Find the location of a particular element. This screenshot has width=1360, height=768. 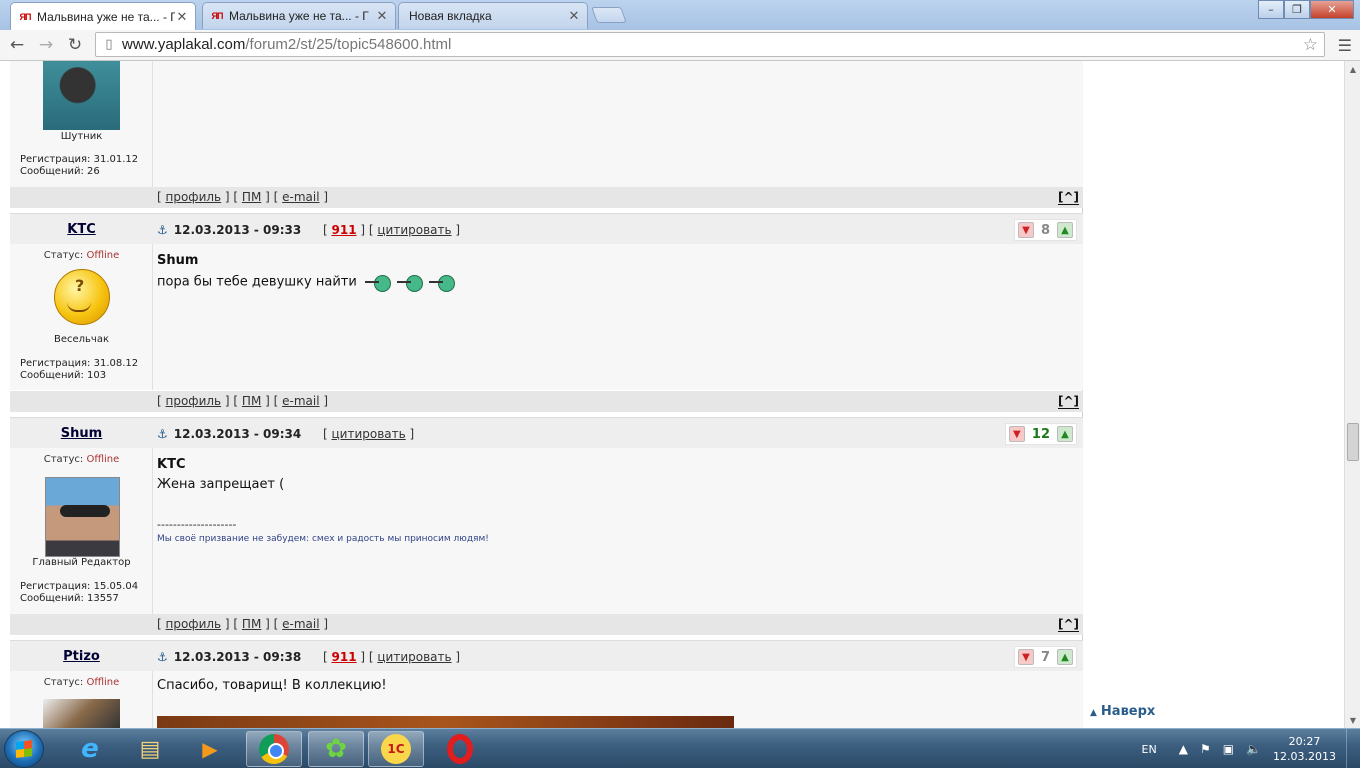

network-icon: ▣ is located at coordinates (1228, 749).